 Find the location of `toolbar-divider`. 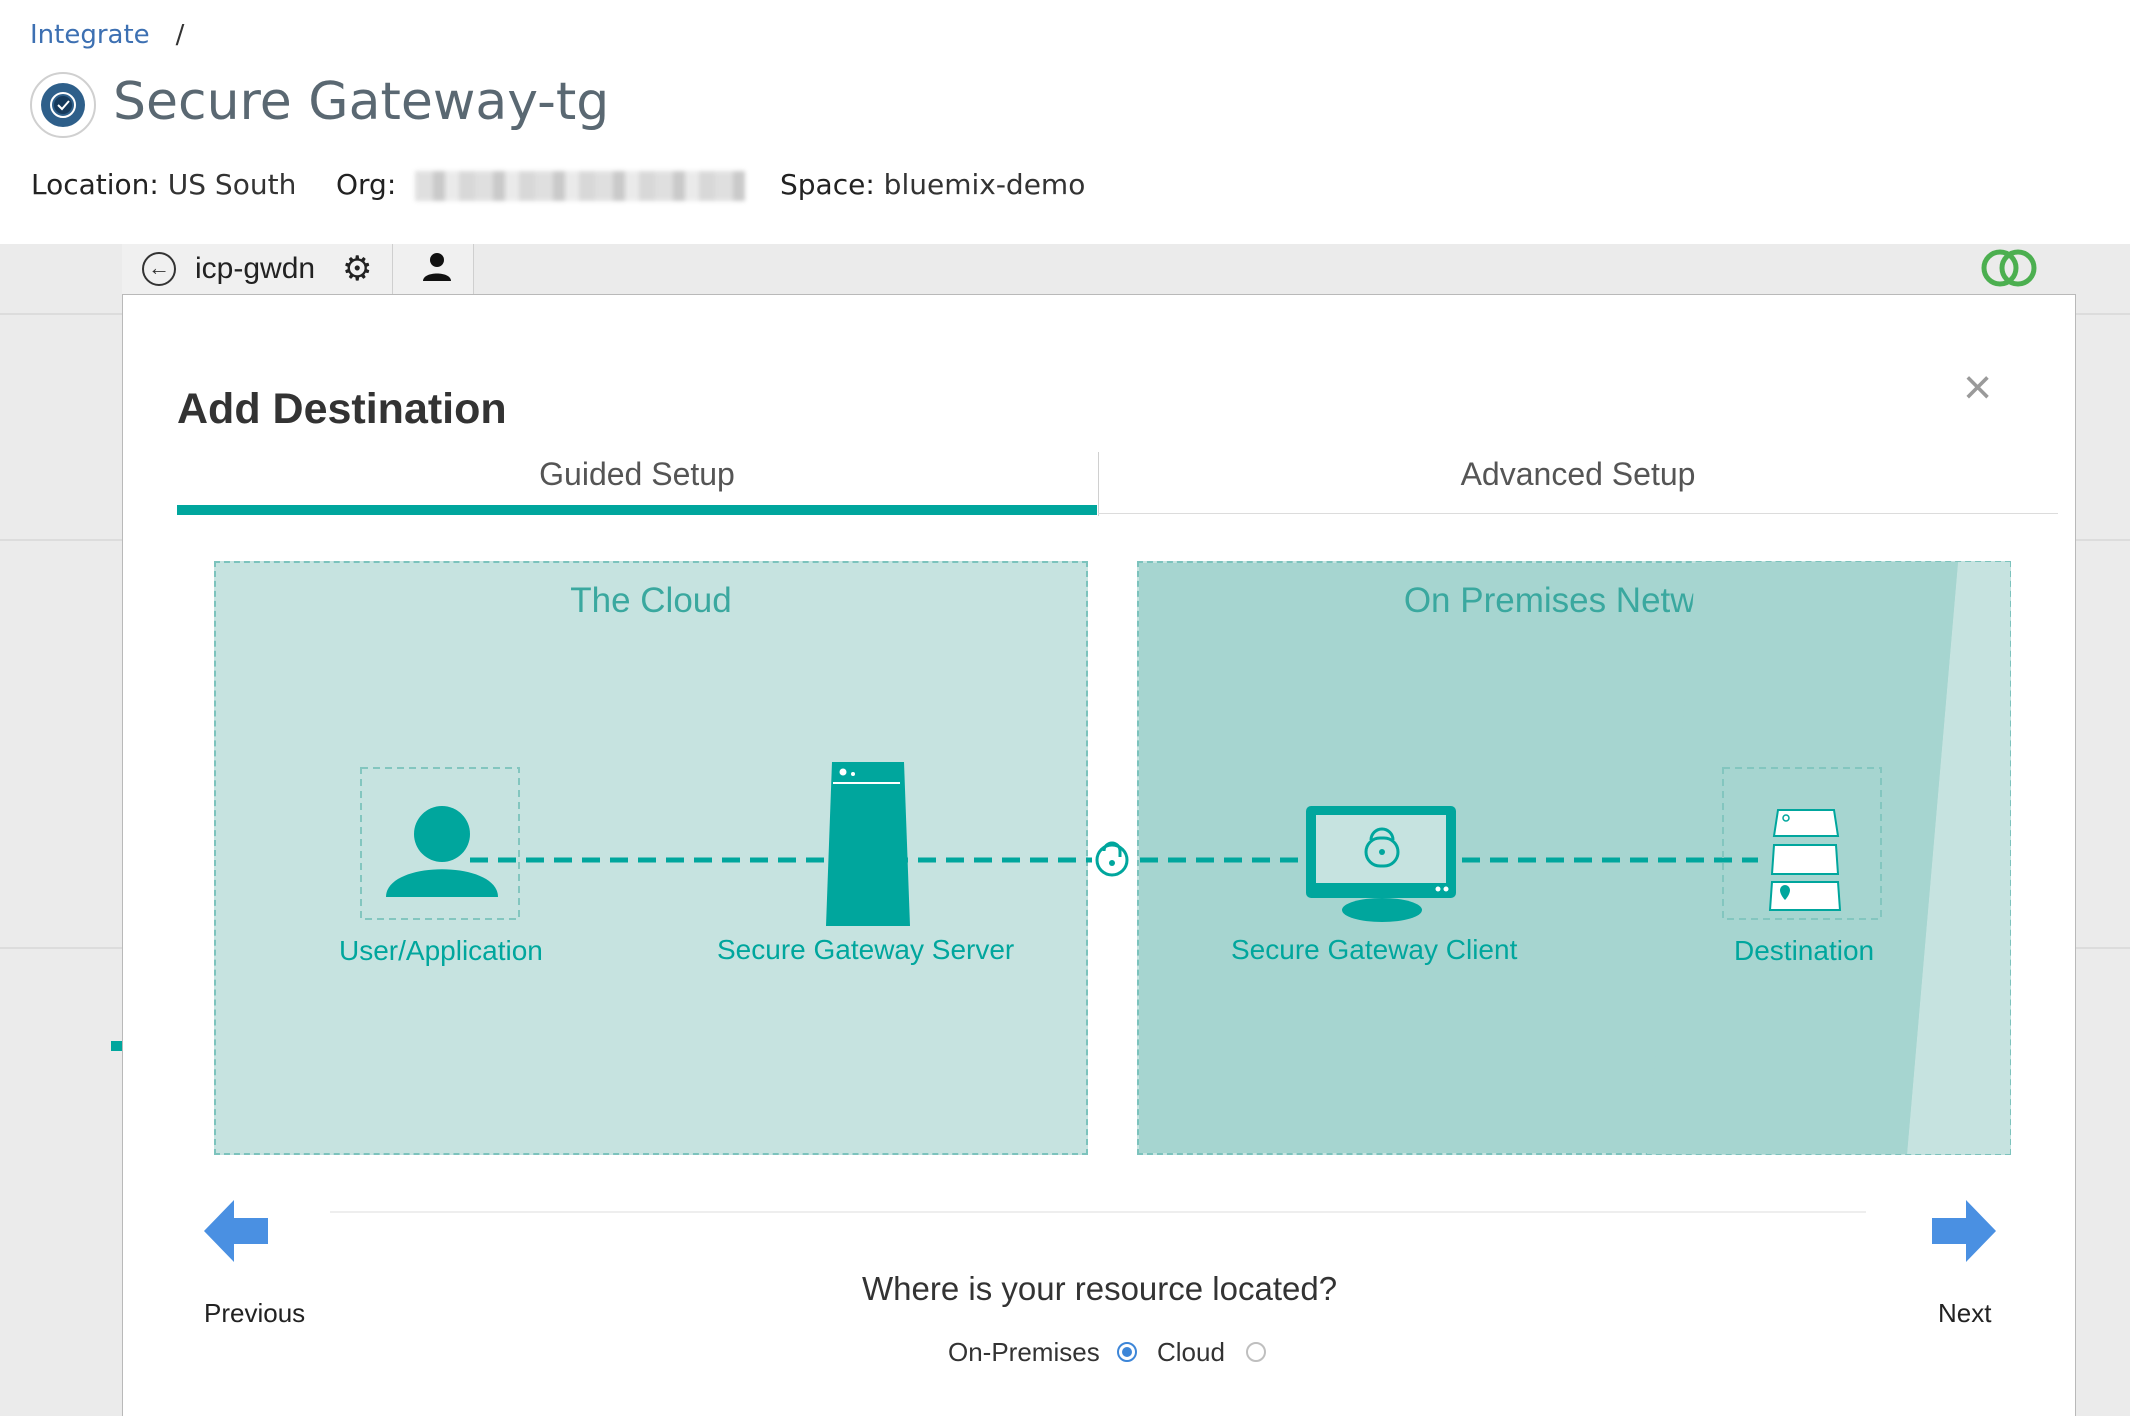

toolbar-divider is located at coordinates (392, 269).